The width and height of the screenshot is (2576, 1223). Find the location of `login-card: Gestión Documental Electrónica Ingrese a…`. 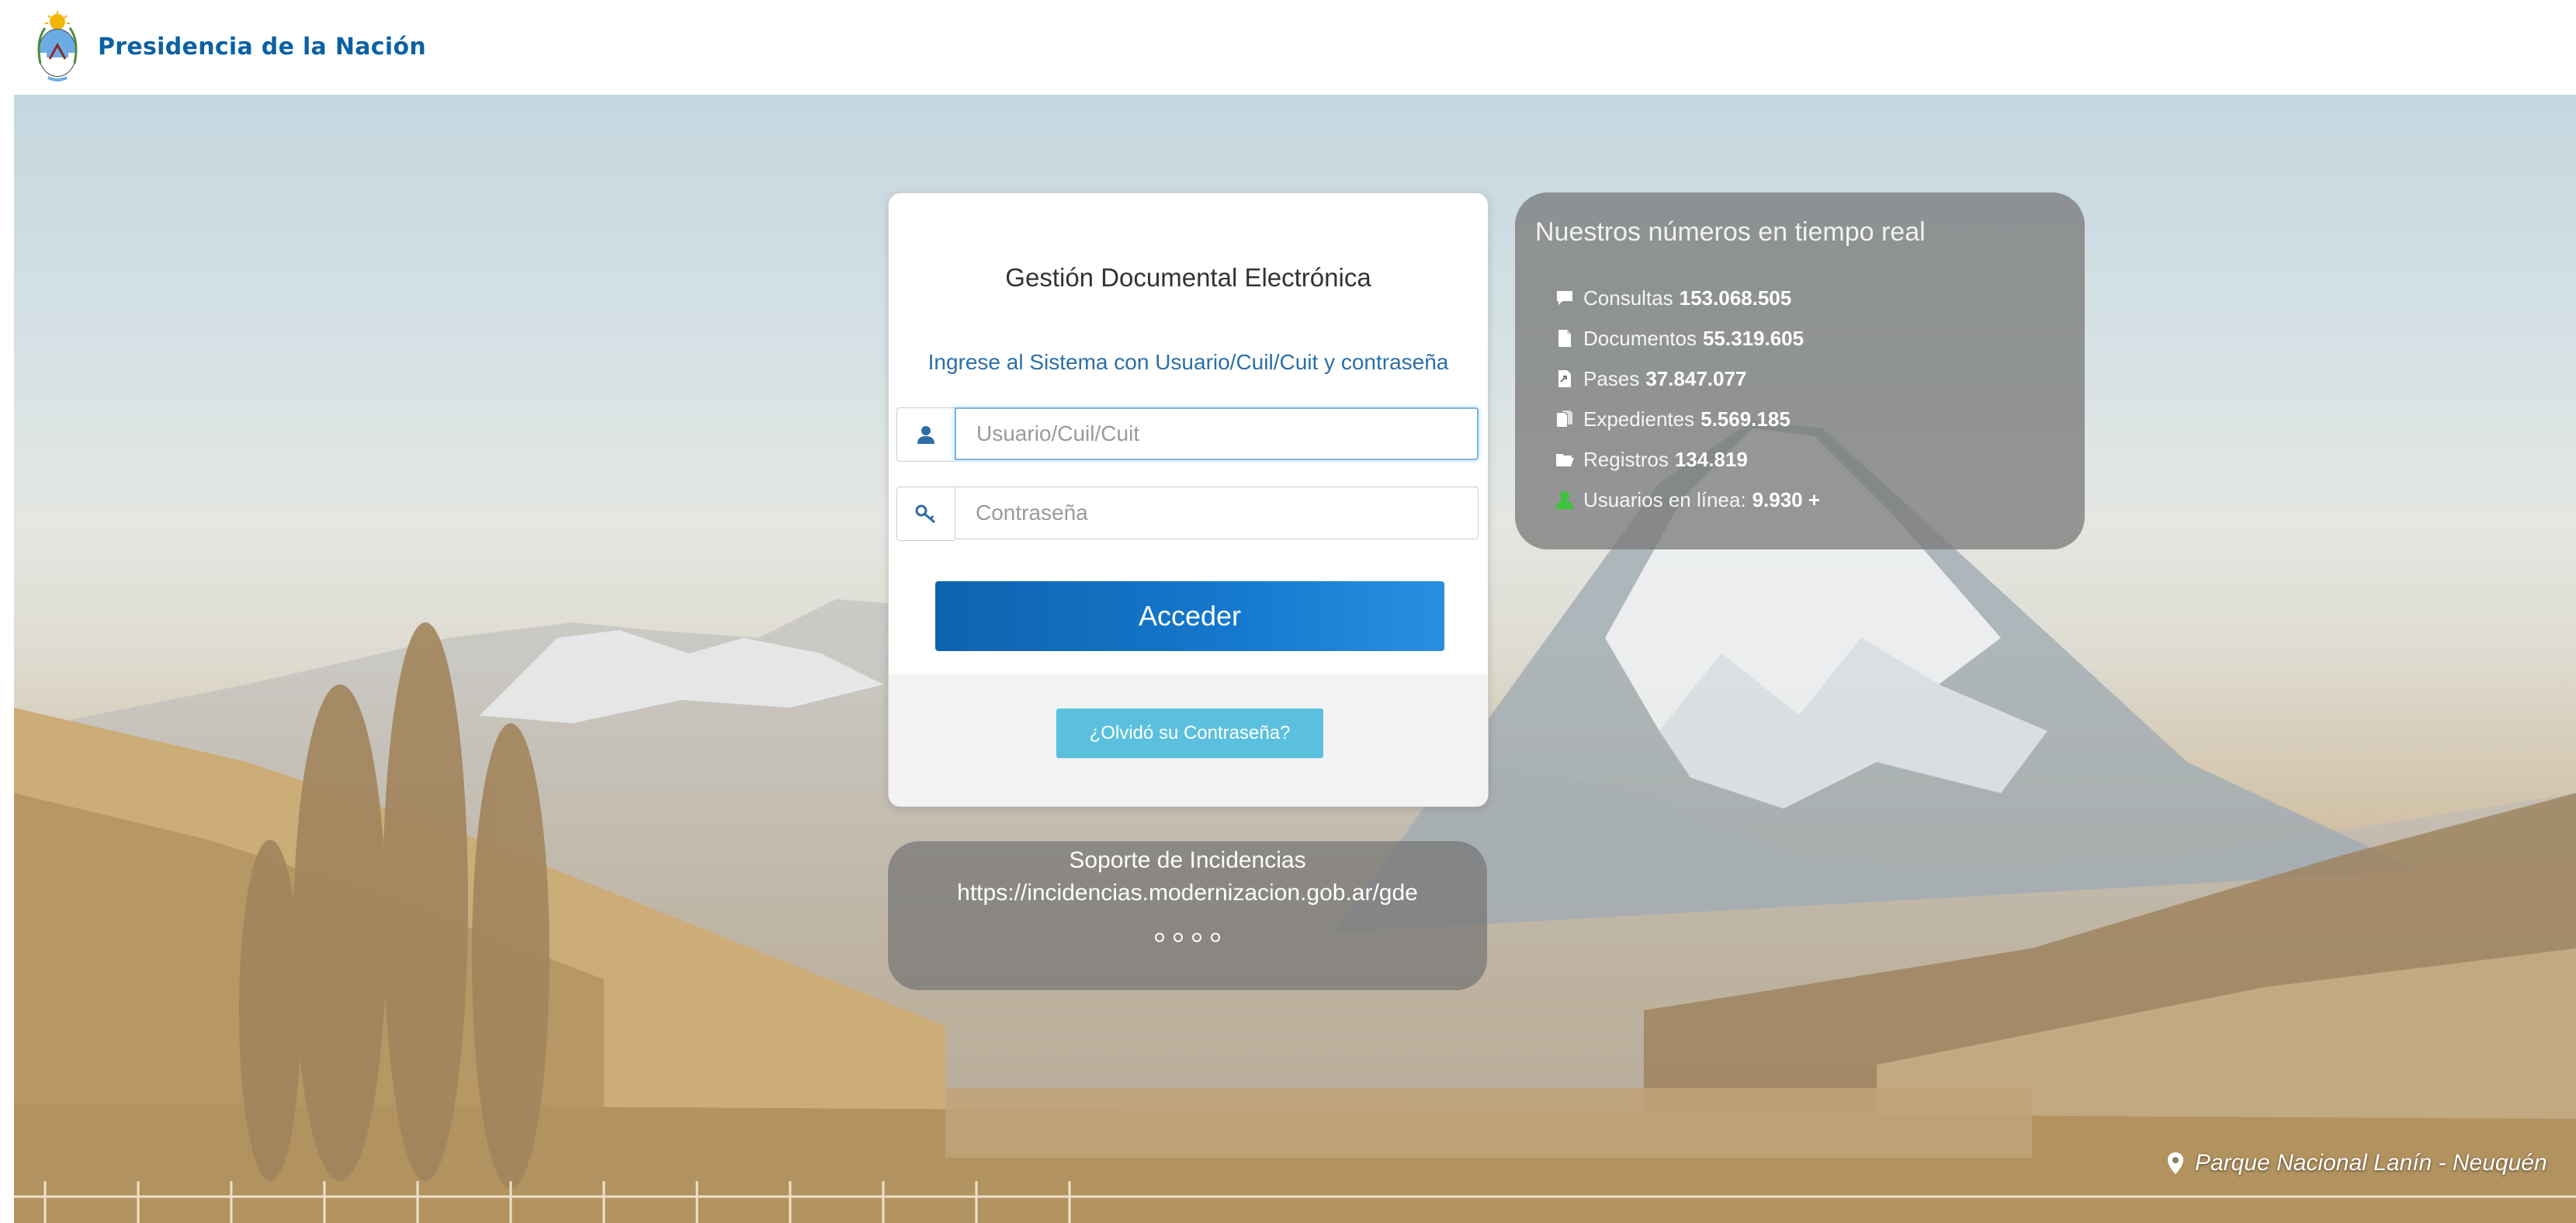

login-card: Gestión Documental Electrónica Ingrese a… is located at coordinates (1188, 499).